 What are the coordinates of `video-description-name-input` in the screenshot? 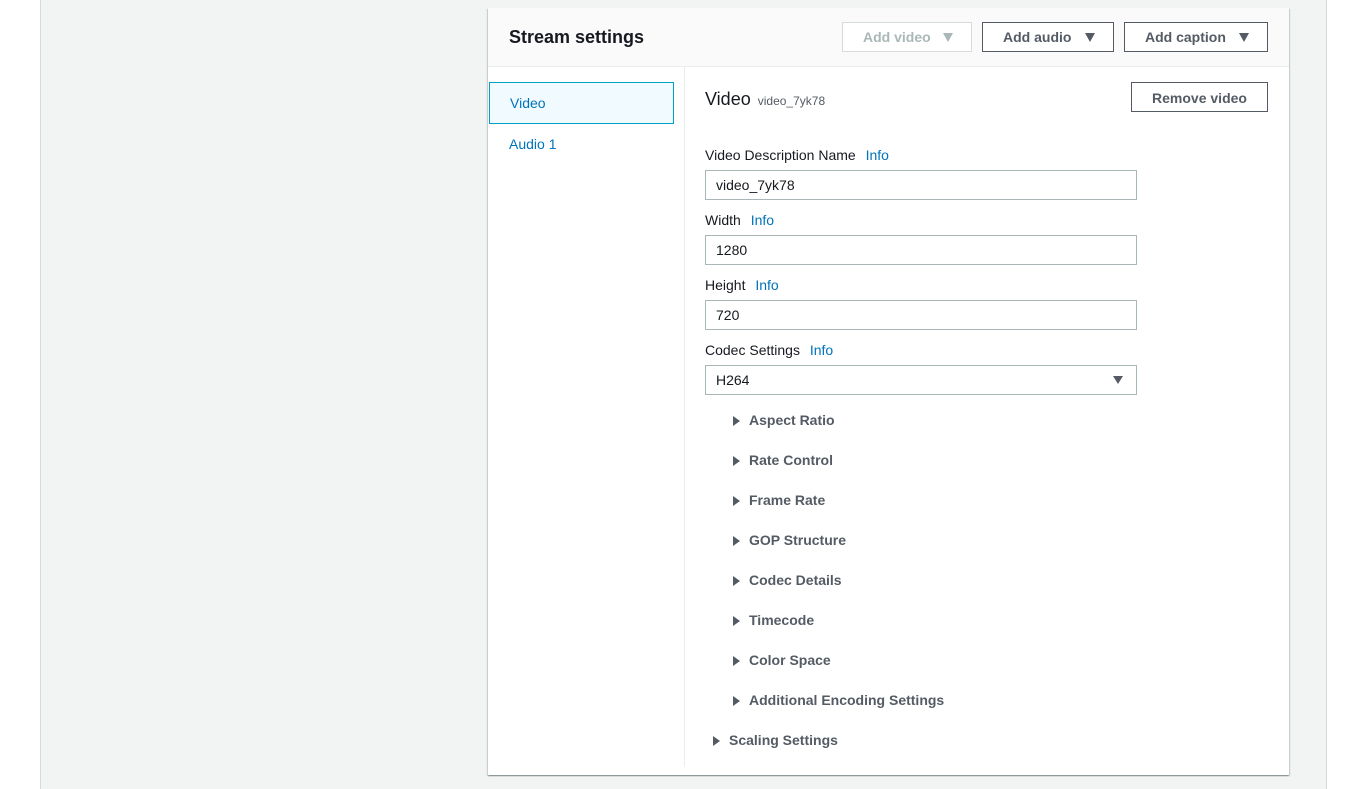 It's located at (921, 185).